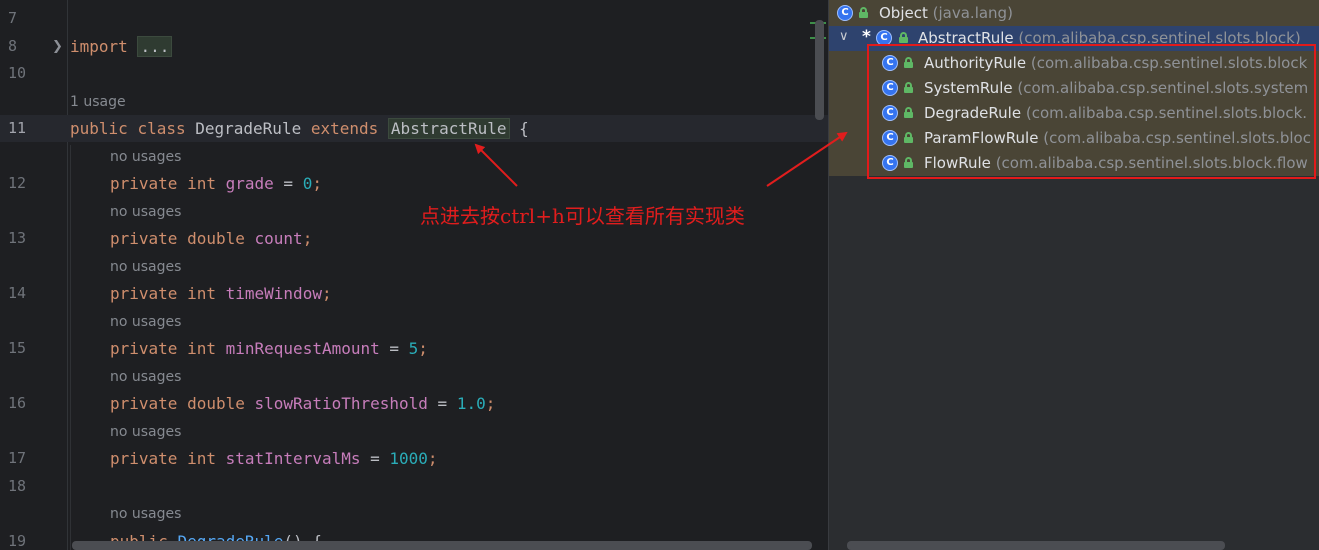 The width and height of the screenshot is (1319, 550). I want to click on code-line: 17 private int statIntervalMs = 1000;, so click(414, 458).